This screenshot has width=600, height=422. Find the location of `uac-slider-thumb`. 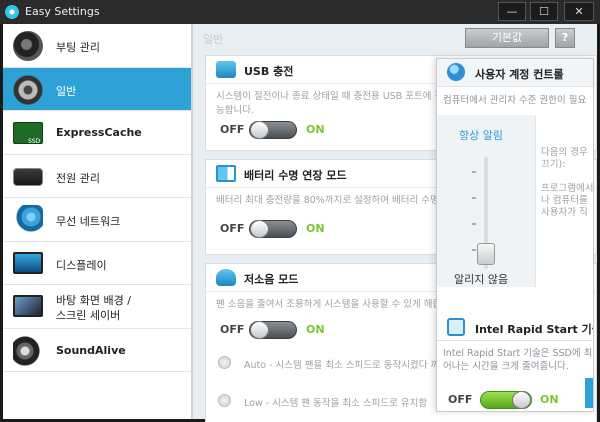

uac-slider-thumb is located at coordinates (486, 254).